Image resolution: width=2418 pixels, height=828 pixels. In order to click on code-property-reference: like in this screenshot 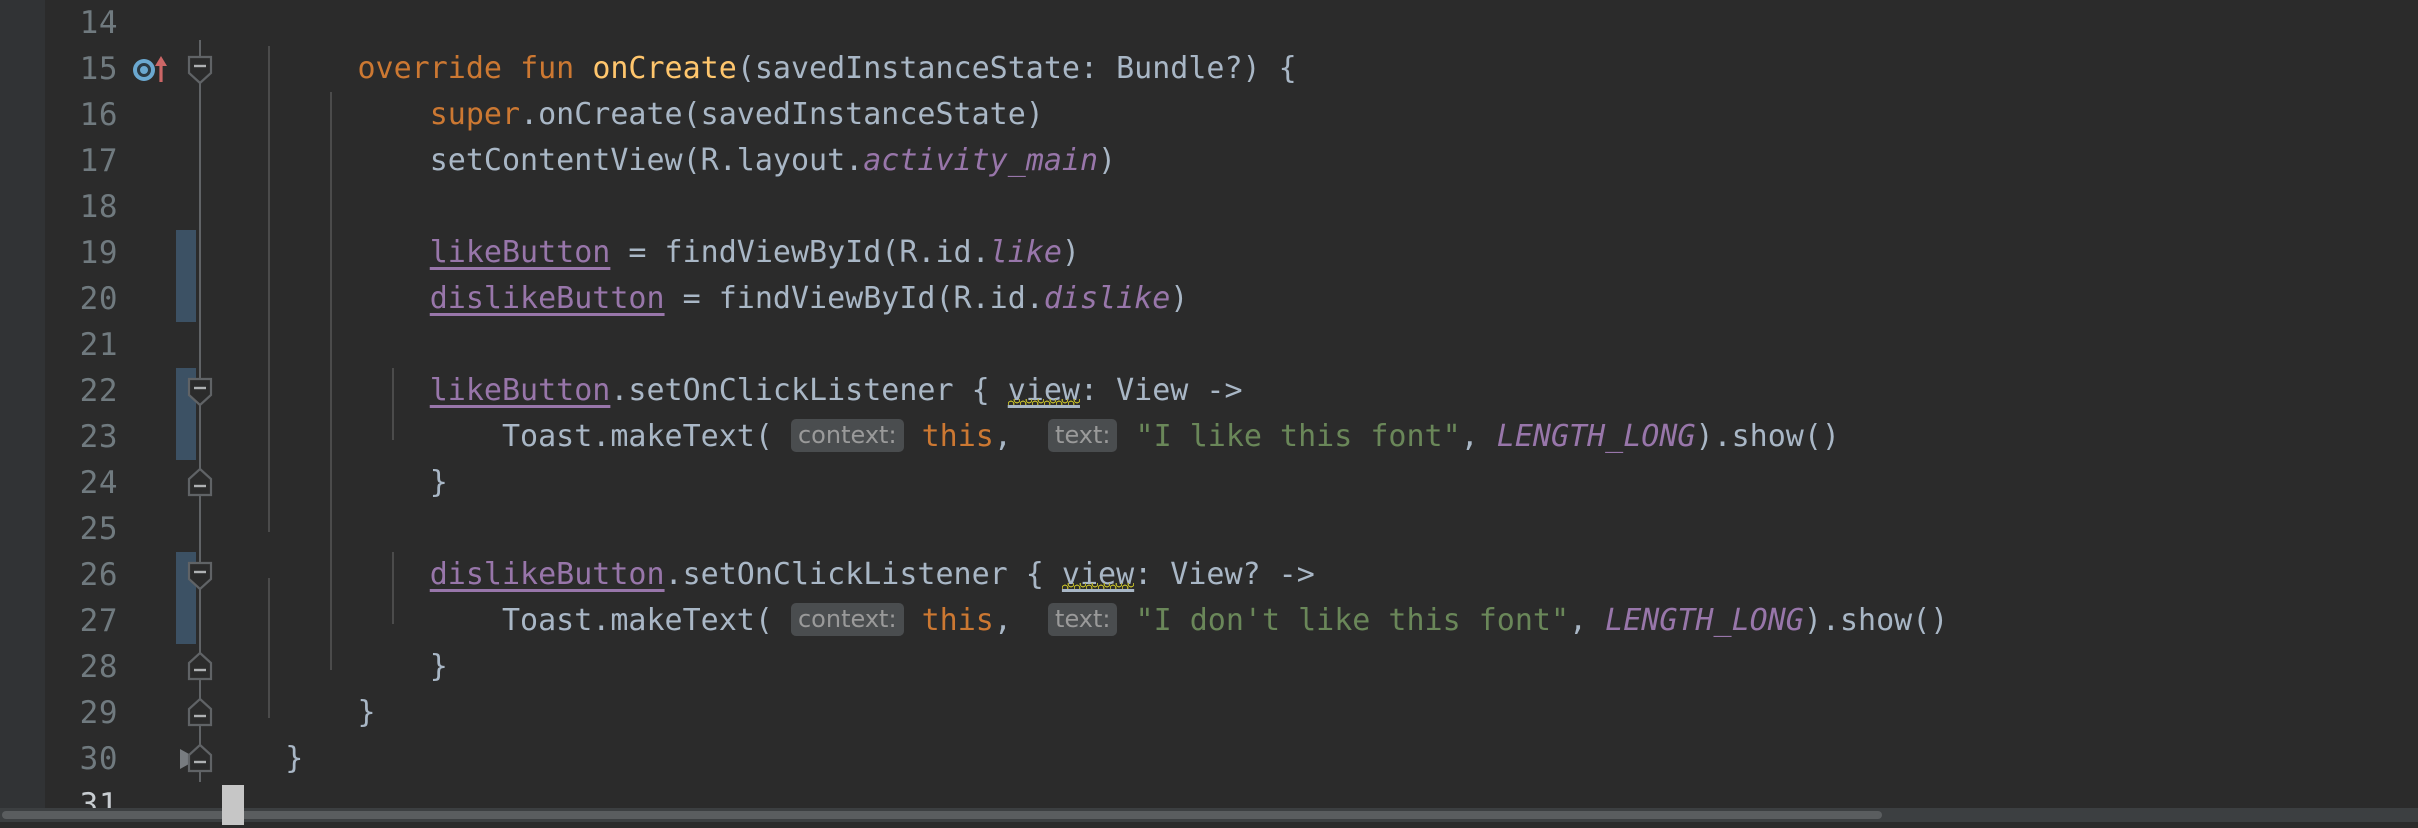, I will do `click(1026, 252)`.